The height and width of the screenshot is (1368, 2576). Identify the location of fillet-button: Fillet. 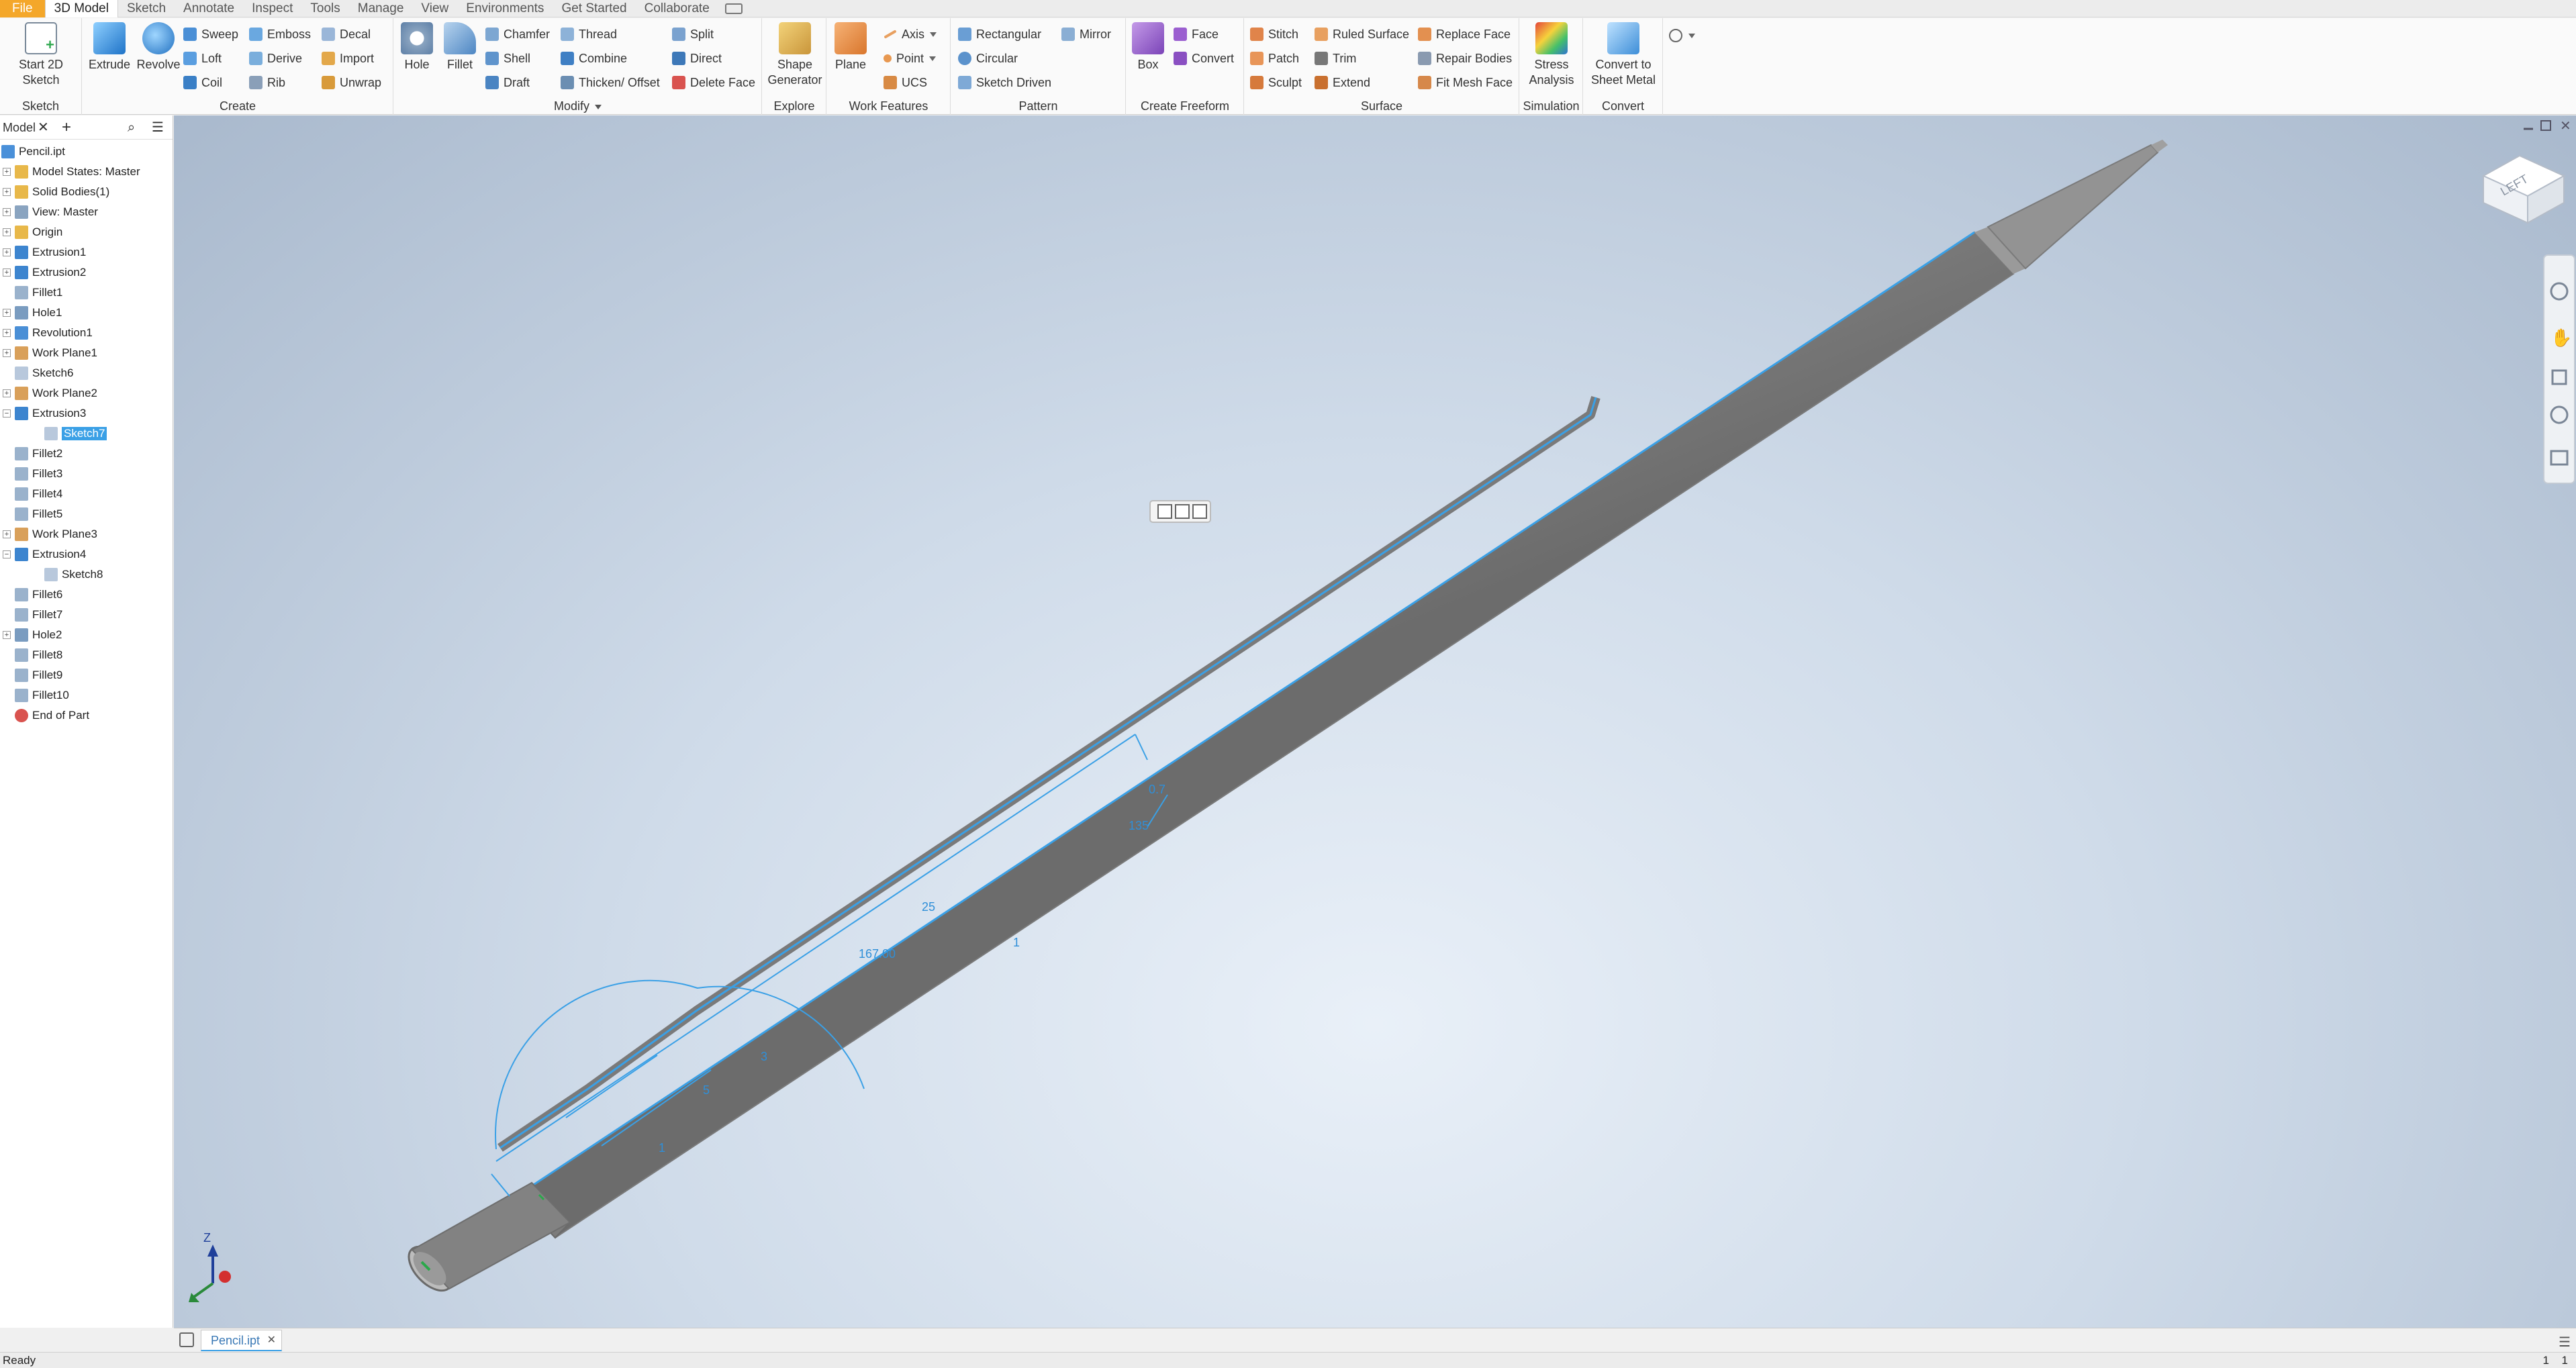
(459, 47).